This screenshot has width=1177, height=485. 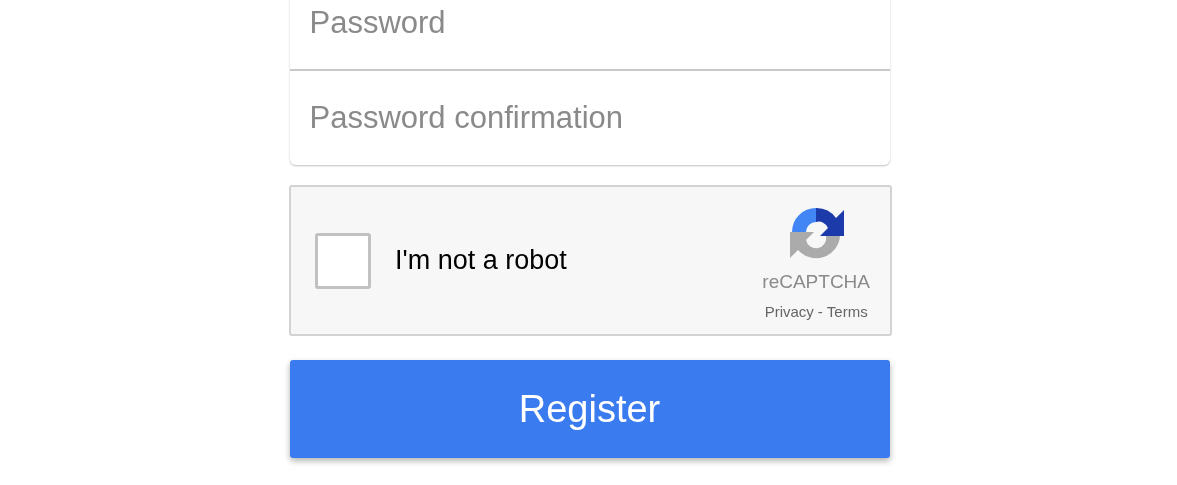 What do you see at coordinates (589, 409) in the screenshot?
I see `register-button: Register` at bounding box center [589, 409].